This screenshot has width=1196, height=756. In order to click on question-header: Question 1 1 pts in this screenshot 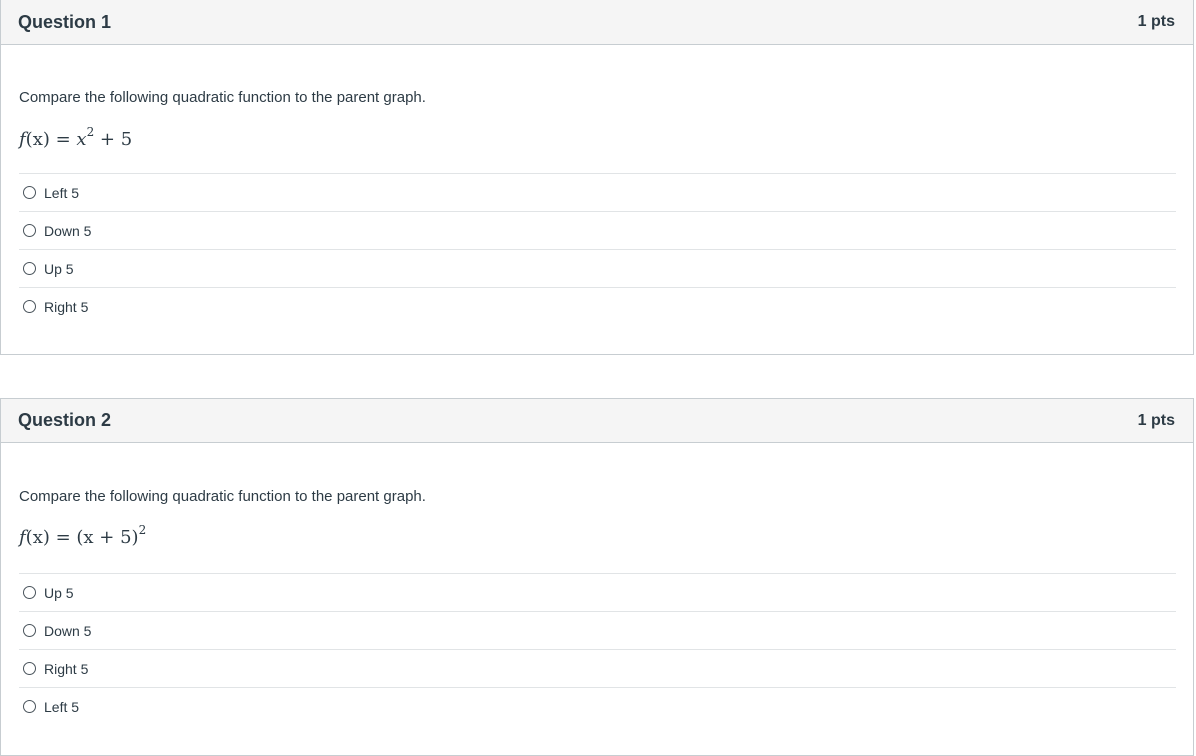, I will do `click(597, 22)`.